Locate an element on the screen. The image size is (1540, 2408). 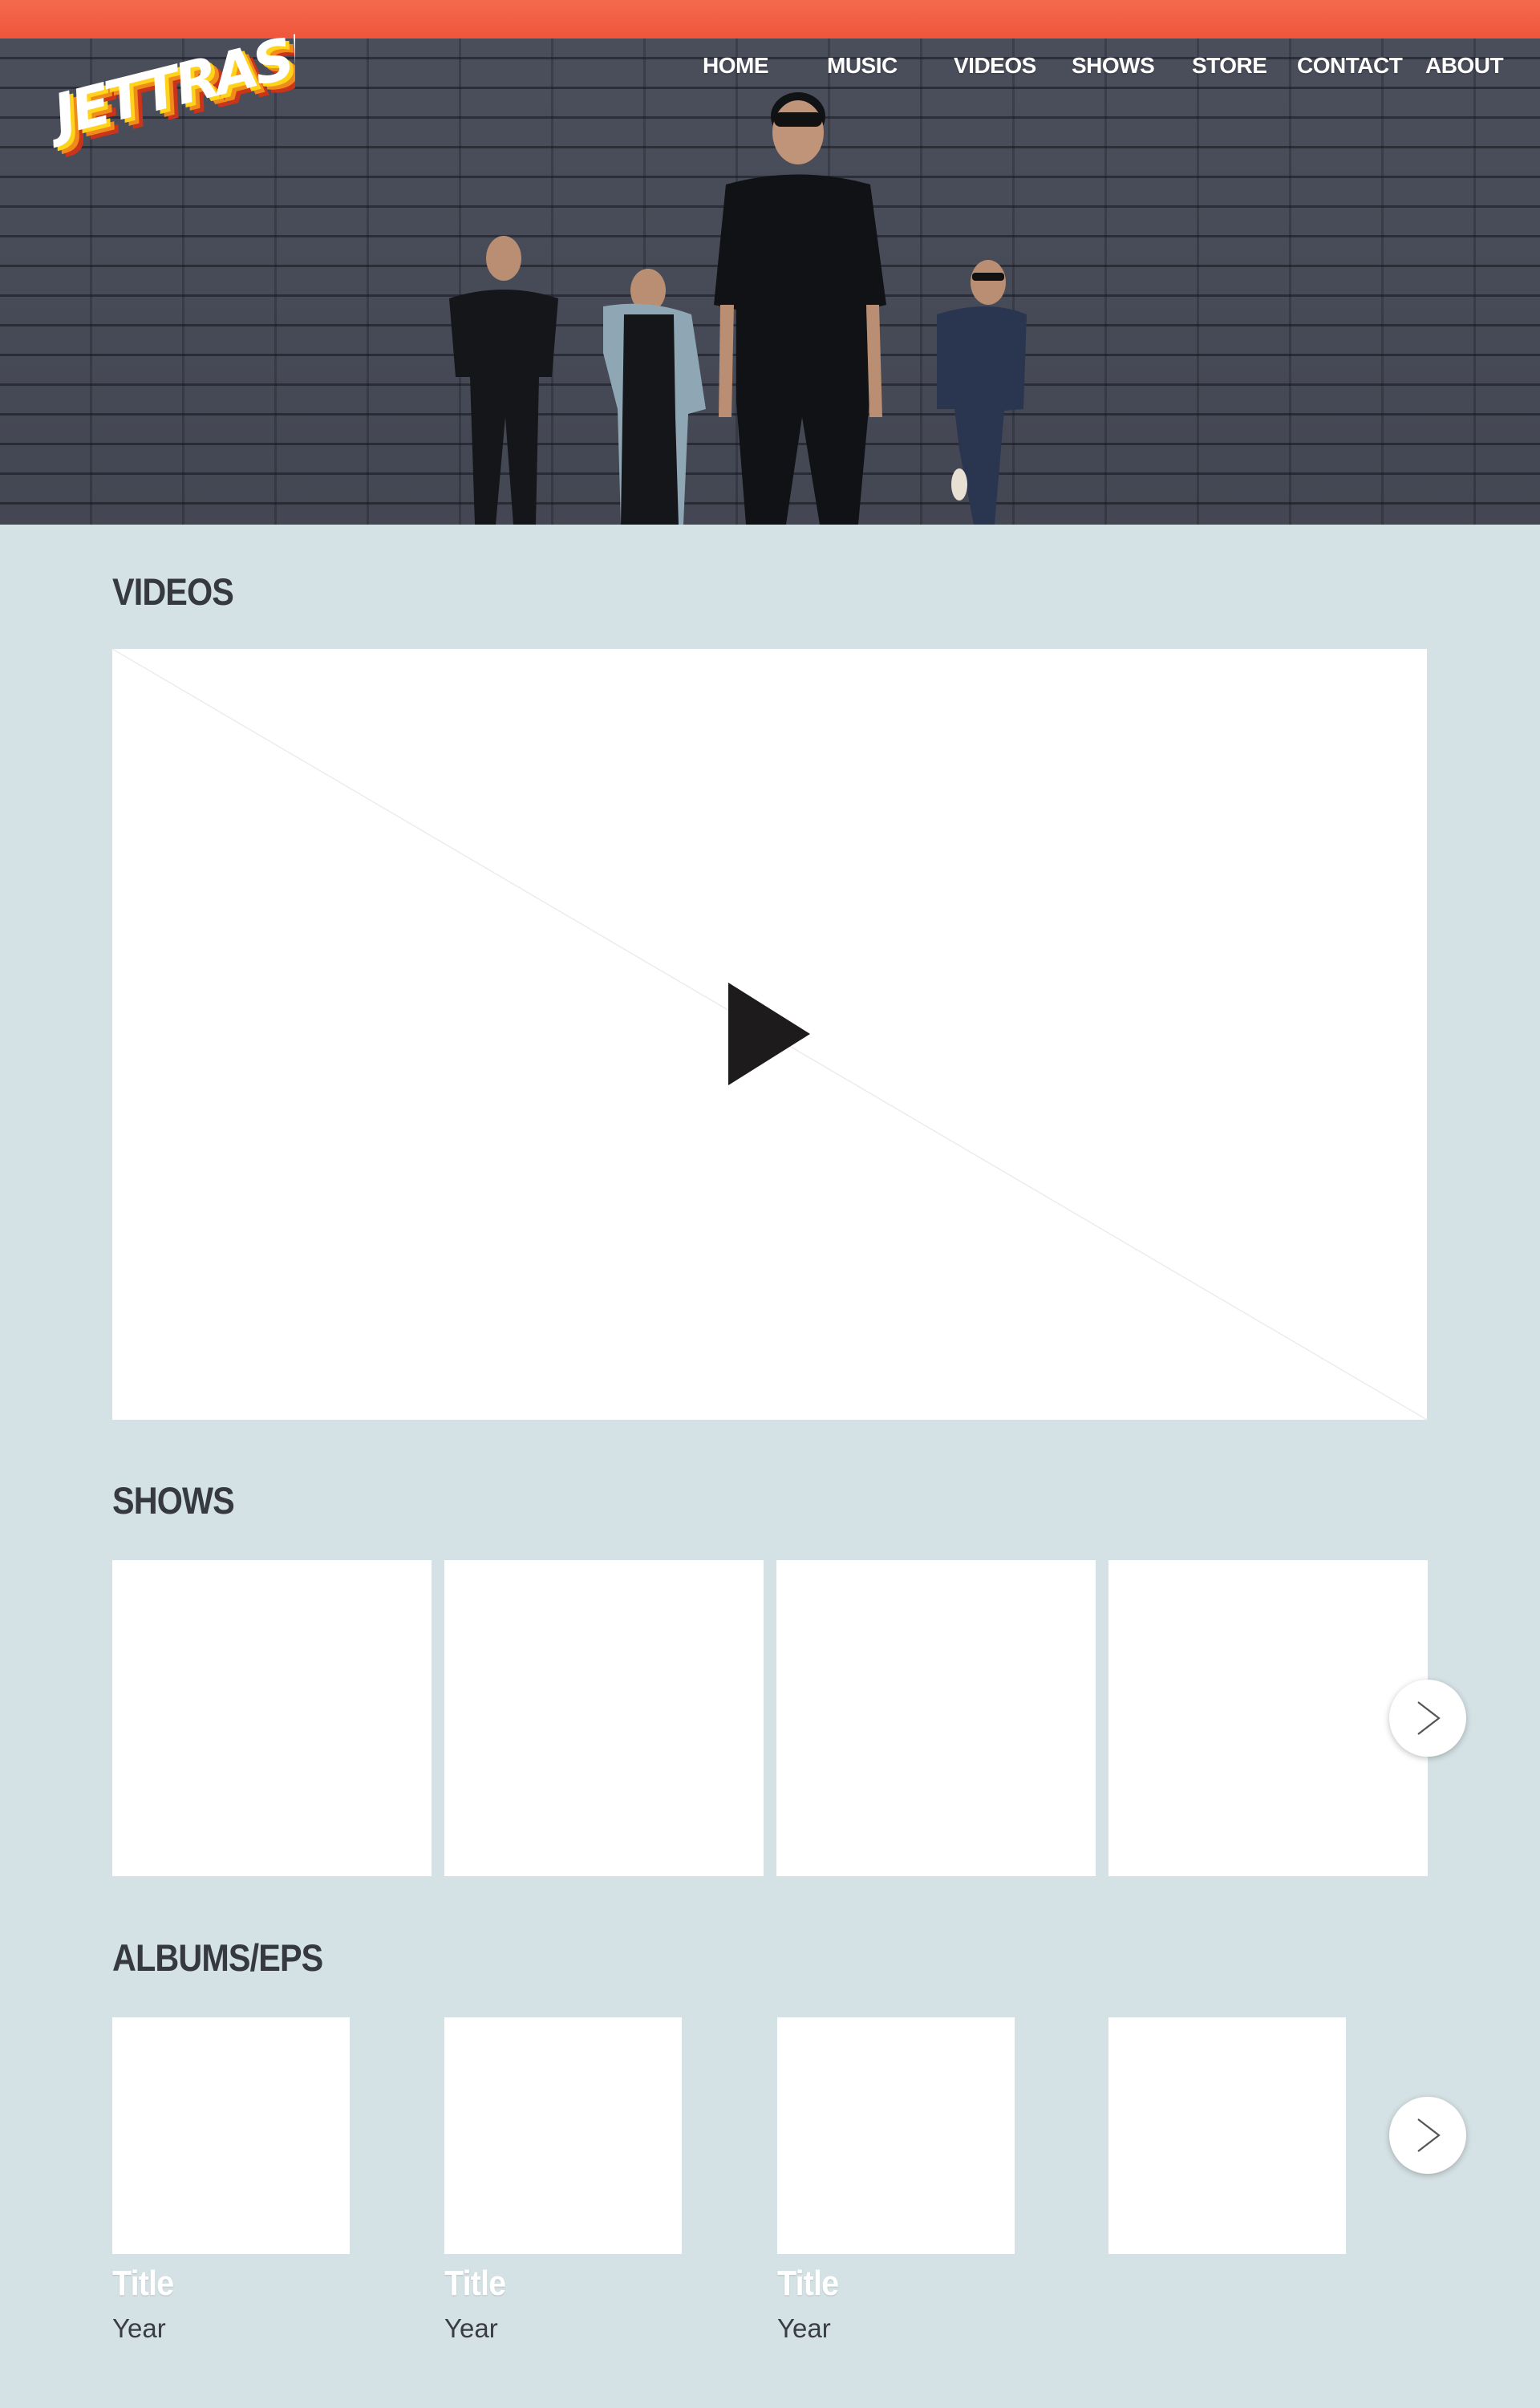
albums-next-button is located at coordinates (1427, 2135).